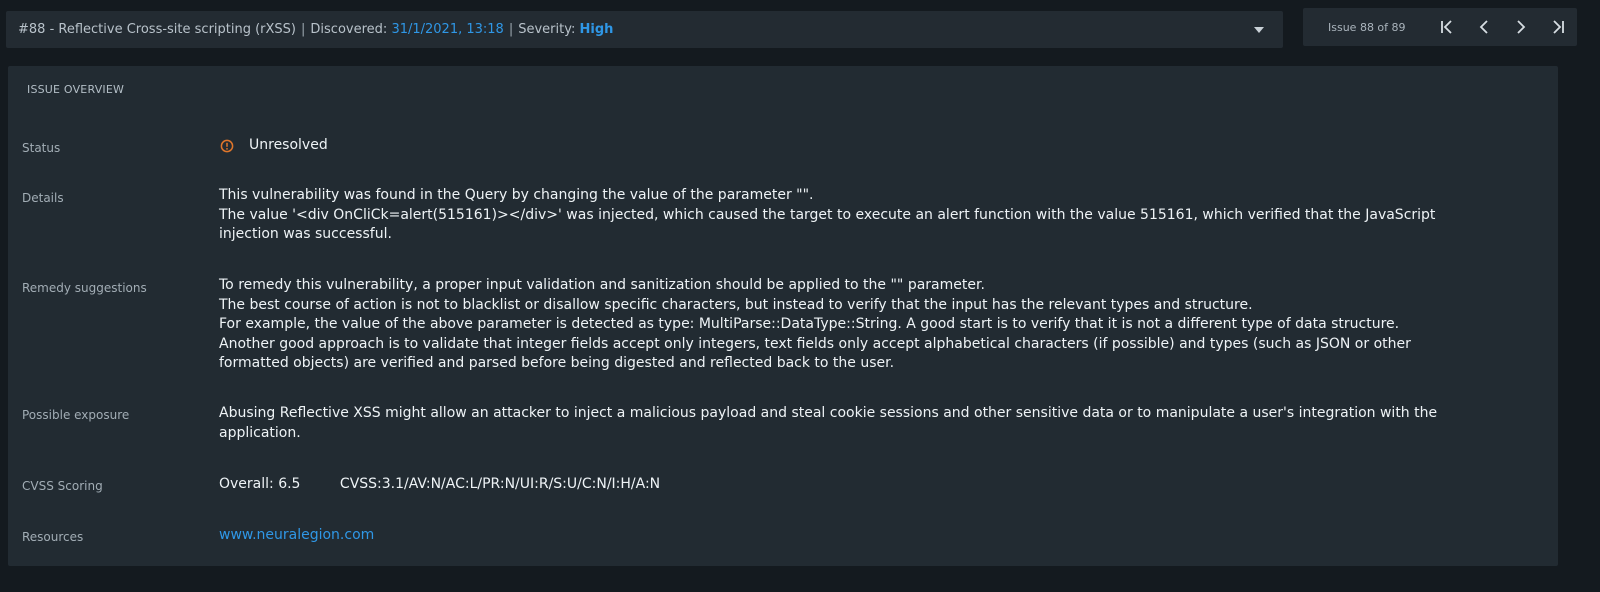 This screenshot has height=592, width=1600. I want to click on last-page-button, so click(1558, 27).